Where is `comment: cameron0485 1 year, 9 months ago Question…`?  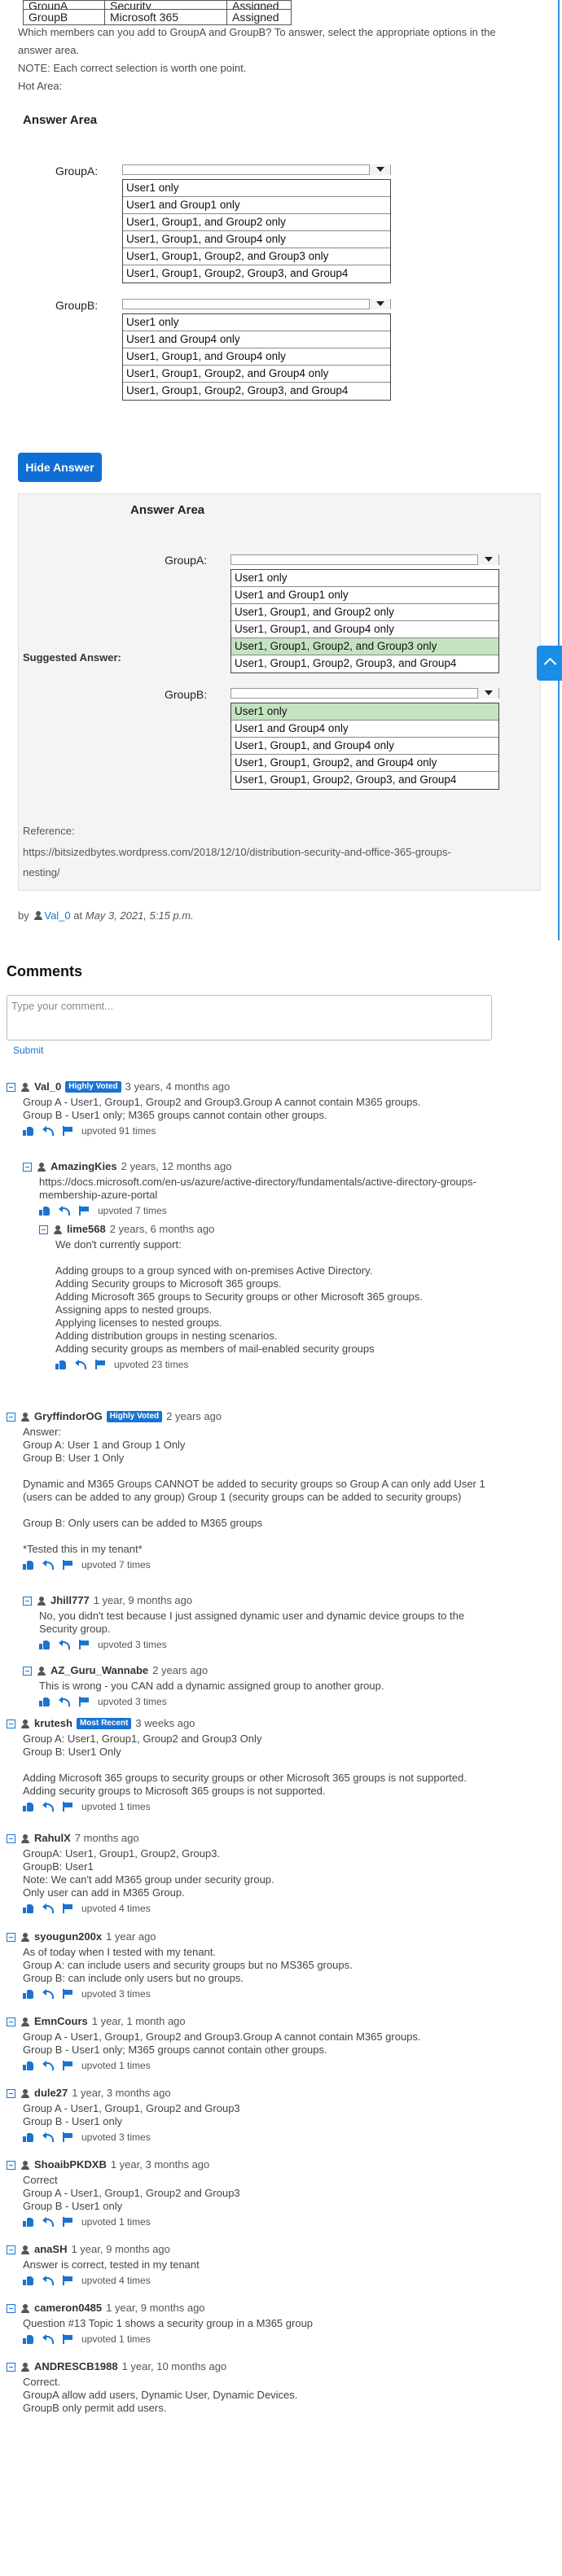 comment: cameron0485 1 year, 9 months ago Question… is located at coordinates (275, 2323).